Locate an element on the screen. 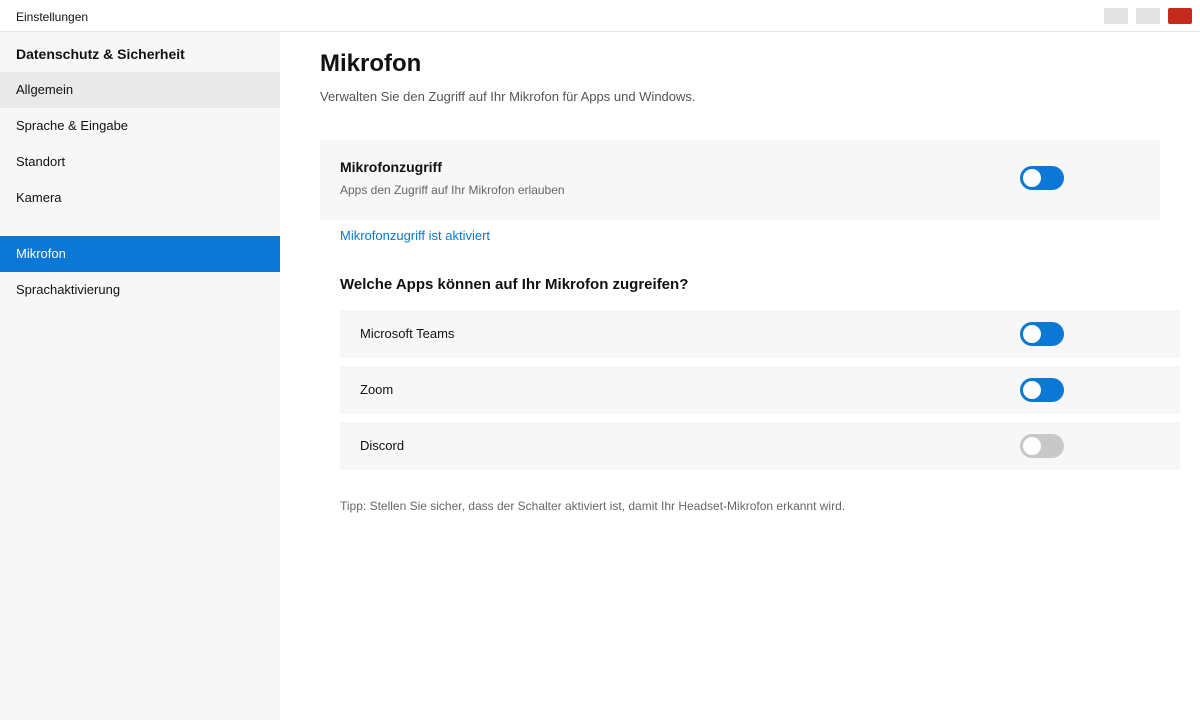  app-toggle-zoom is located at coordinates (1042, 390).